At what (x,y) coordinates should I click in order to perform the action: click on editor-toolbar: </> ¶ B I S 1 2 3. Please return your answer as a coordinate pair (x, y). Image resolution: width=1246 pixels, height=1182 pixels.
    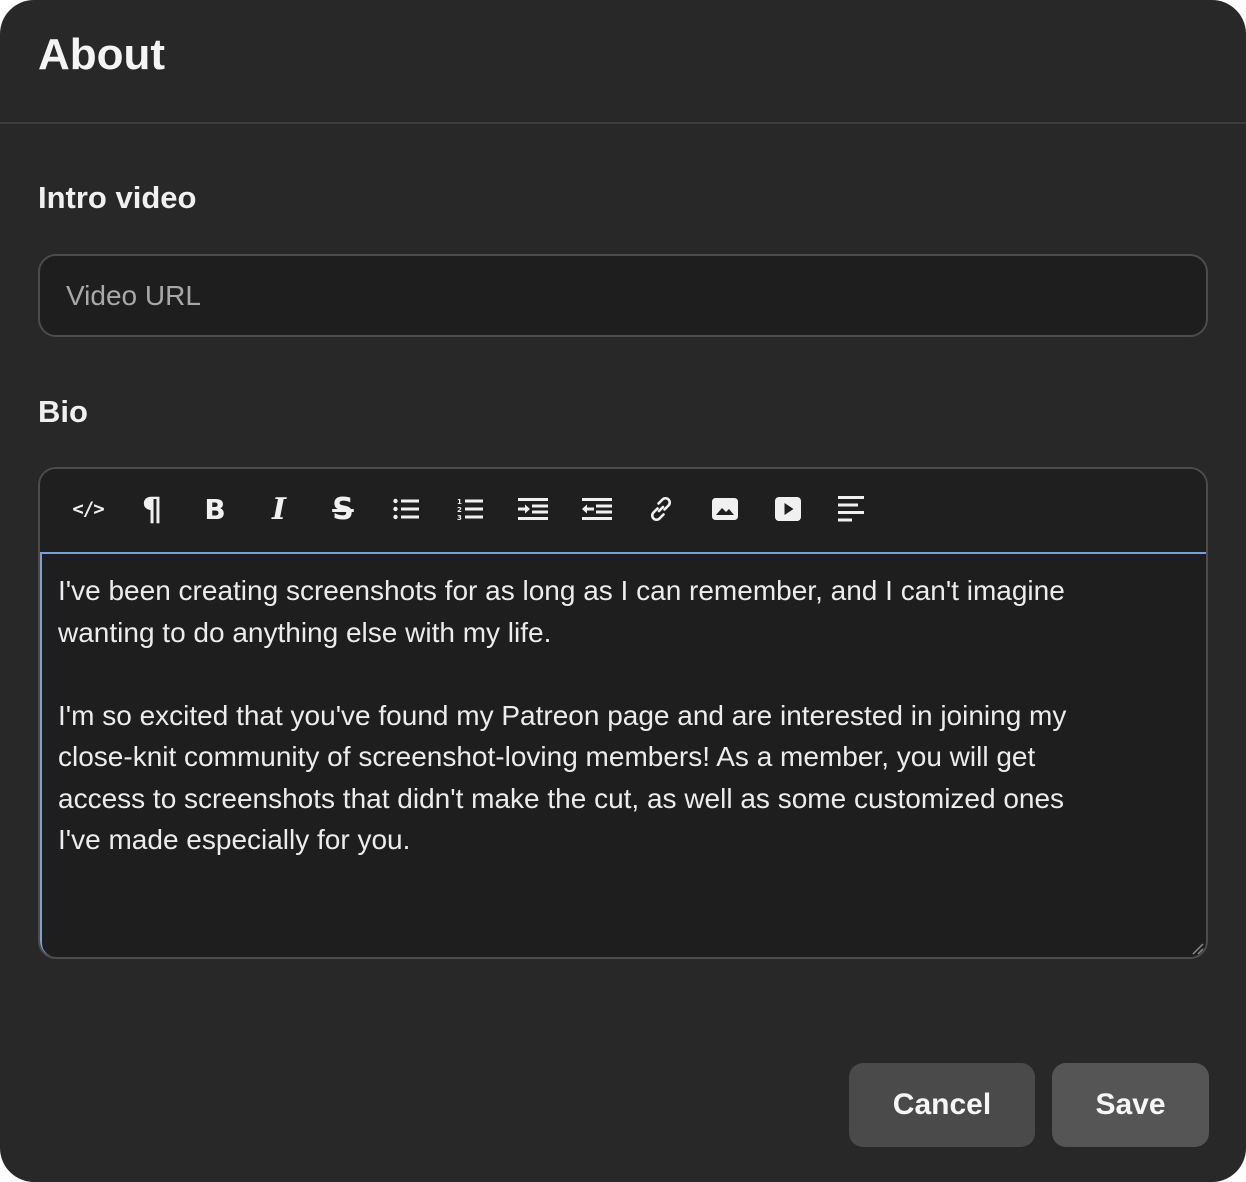
    Looking at the image, I should click on (623, 511).